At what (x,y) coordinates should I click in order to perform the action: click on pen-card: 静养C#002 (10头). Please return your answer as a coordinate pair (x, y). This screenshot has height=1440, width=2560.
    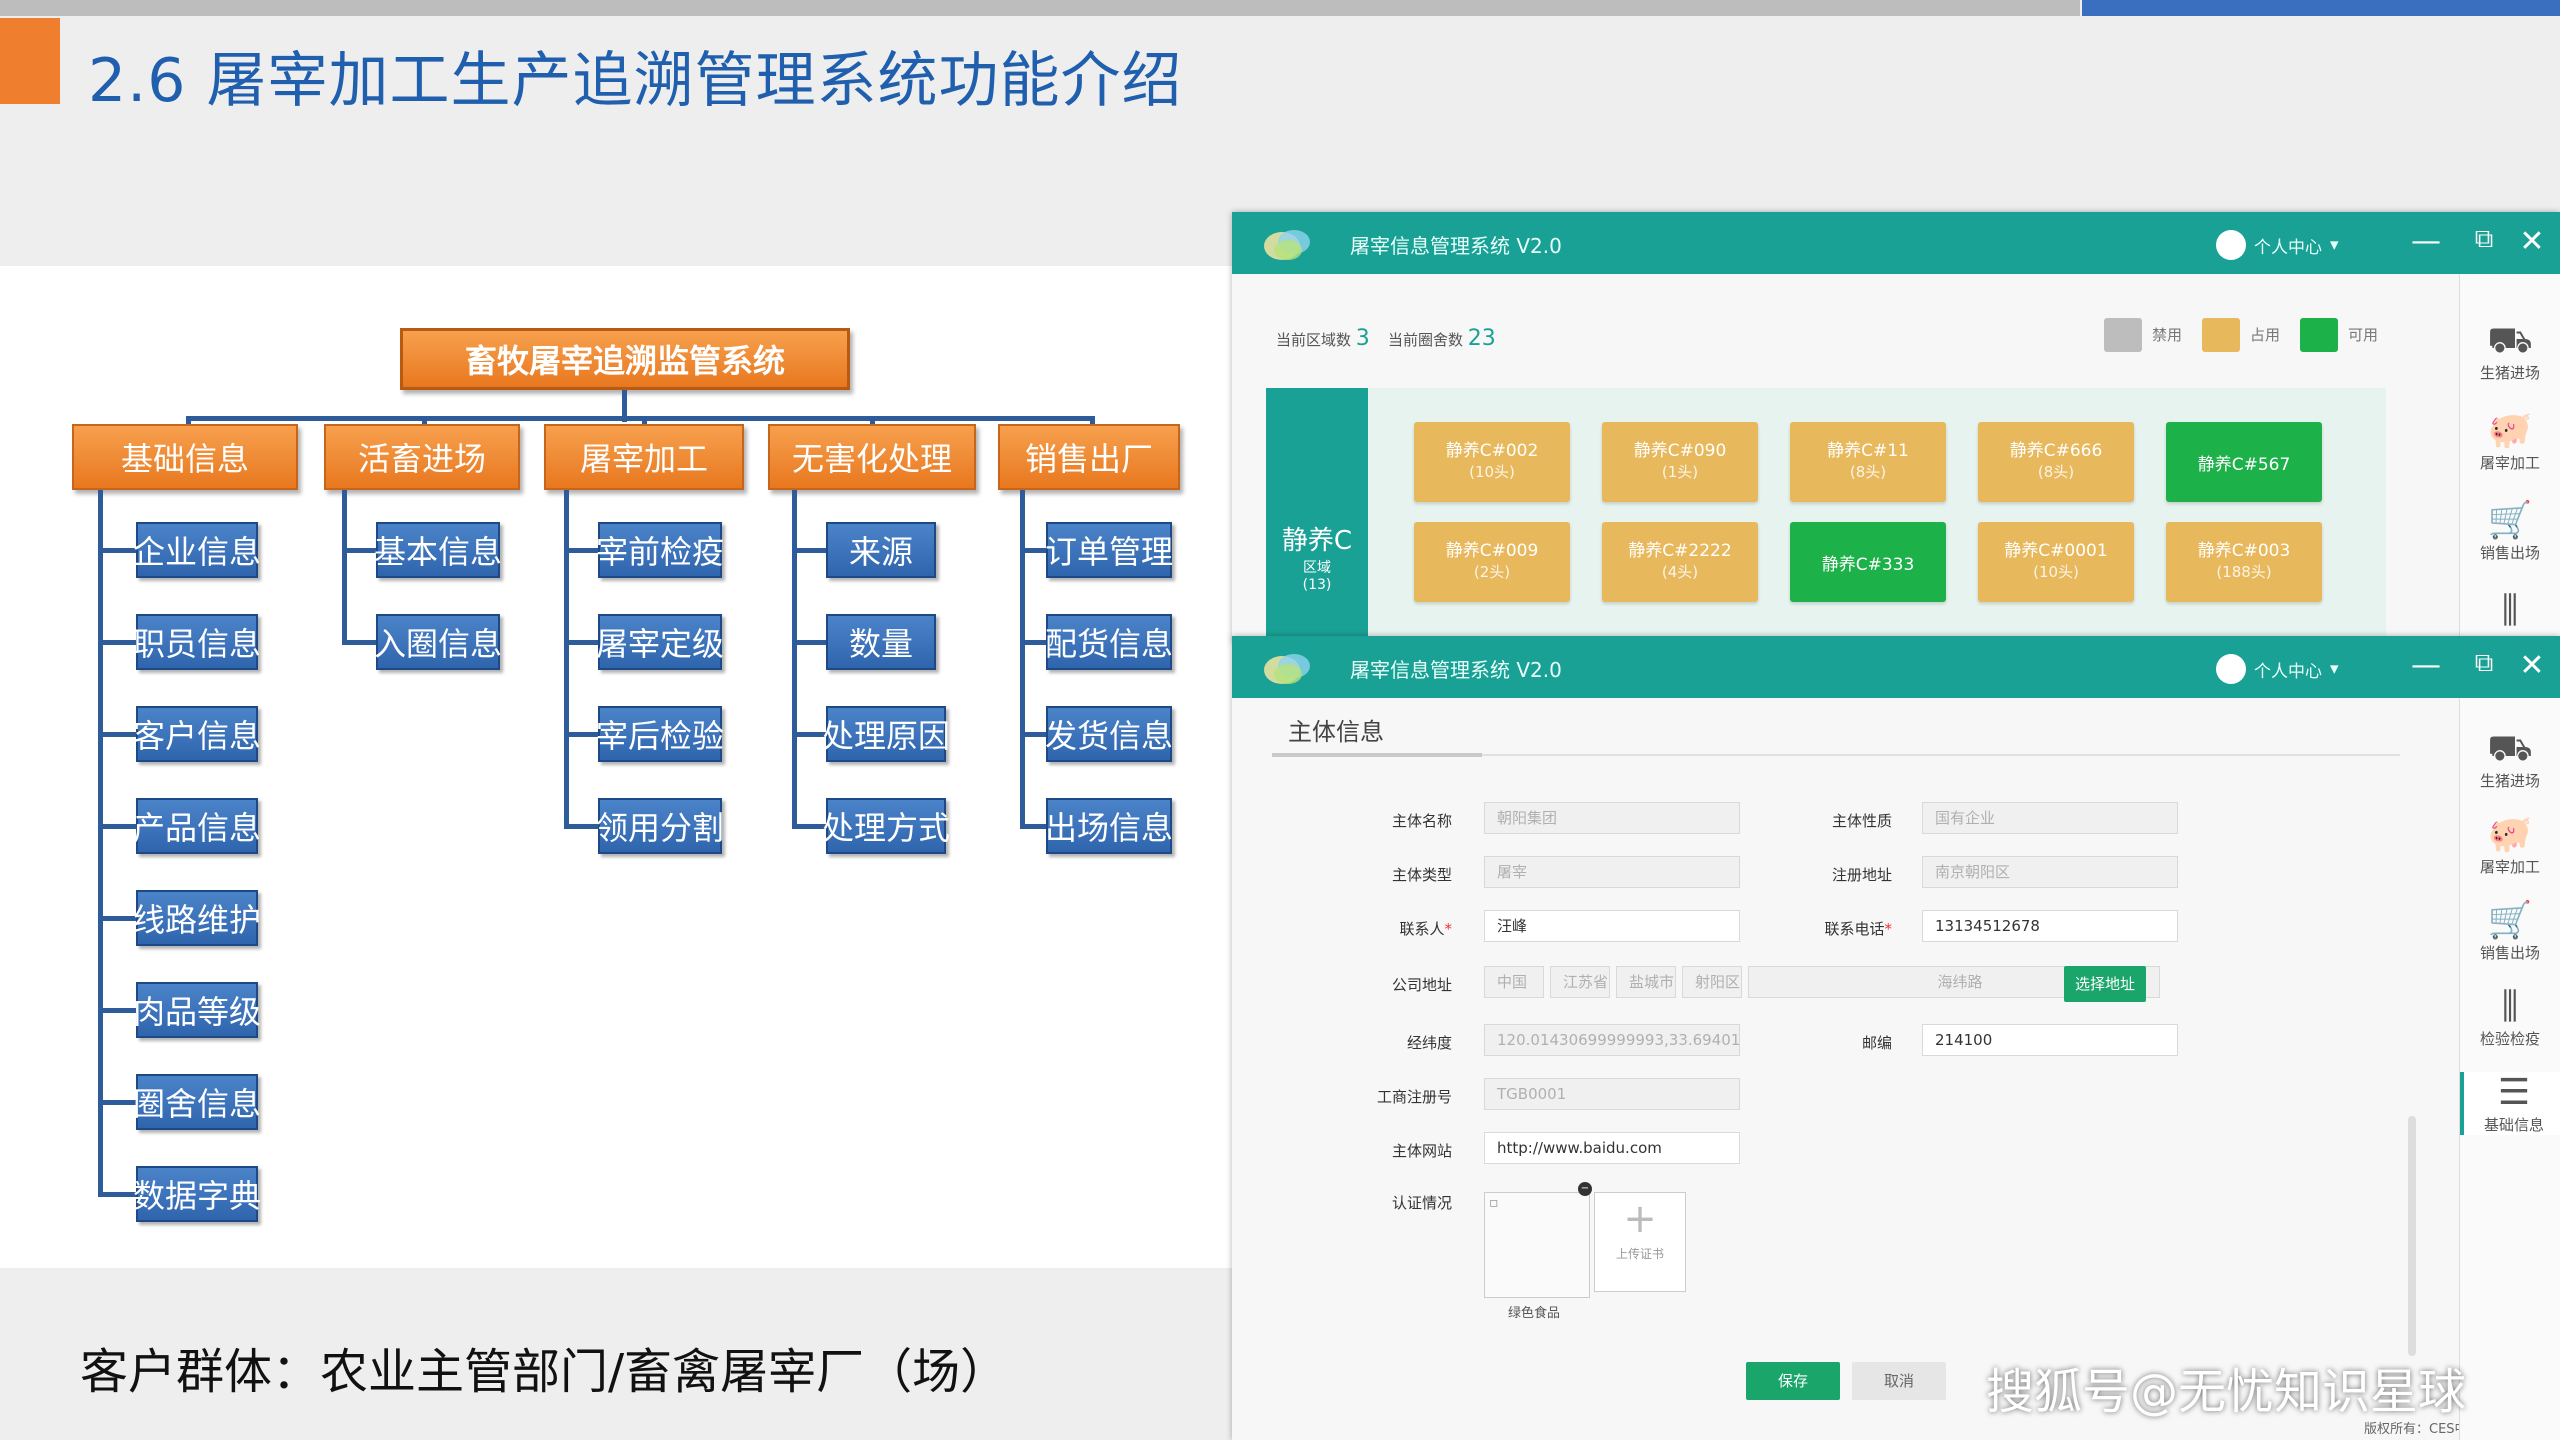
    Looking at the image, I should click on (1492, 462).